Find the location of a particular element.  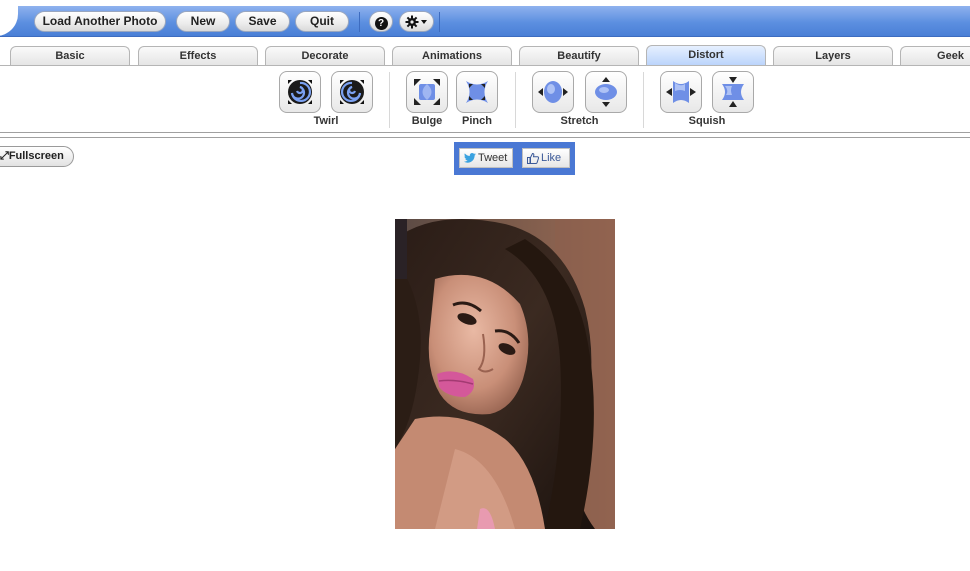

squish-vertical-icon is located at coordinates (733, 92).